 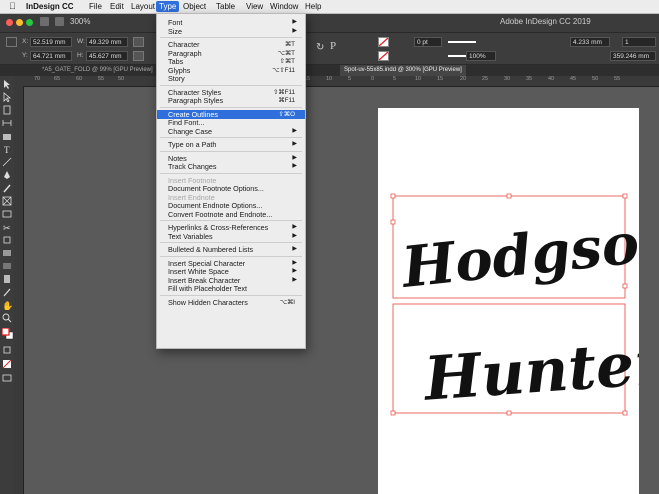 I want to click on menu-table: Table, so click(x=225, y=6).